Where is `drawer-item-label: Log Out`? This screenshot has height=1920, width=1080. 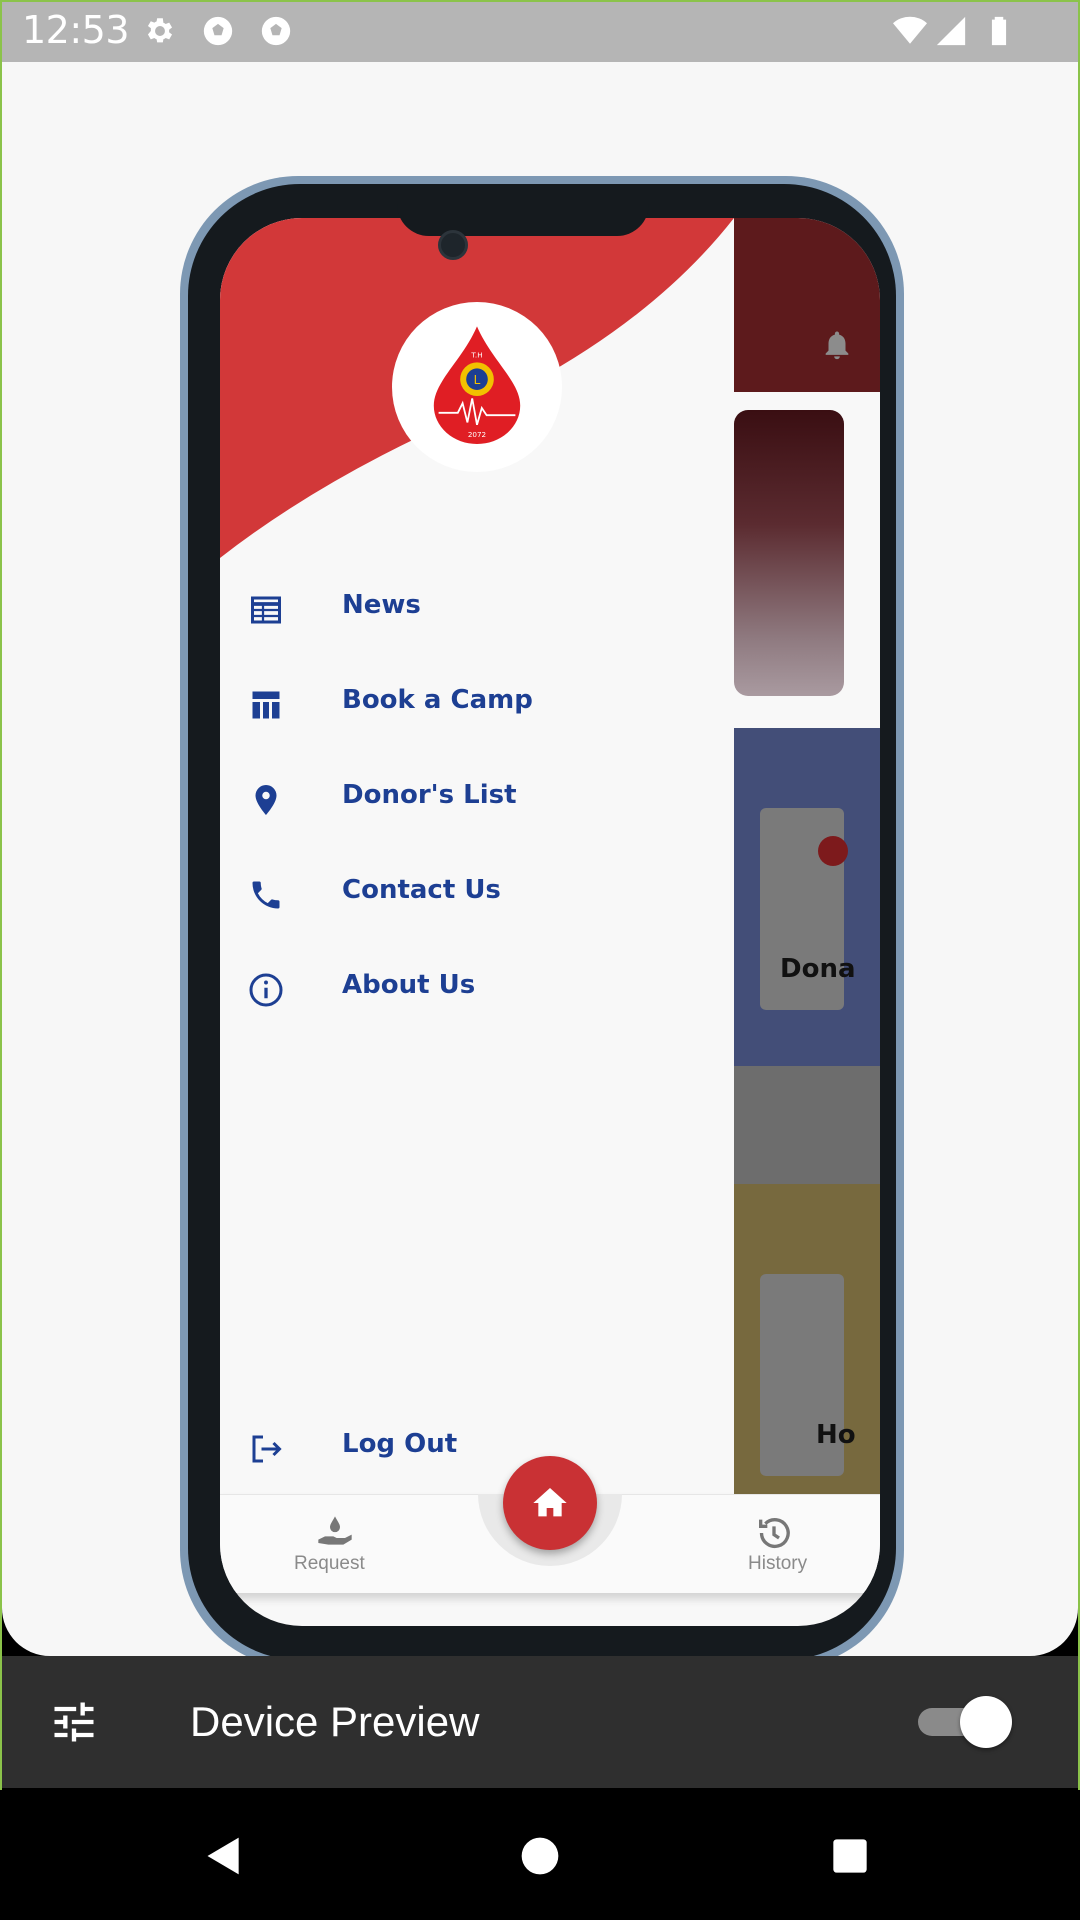
drawer-item-label: Log Out is located at coordinates (400, 1444).